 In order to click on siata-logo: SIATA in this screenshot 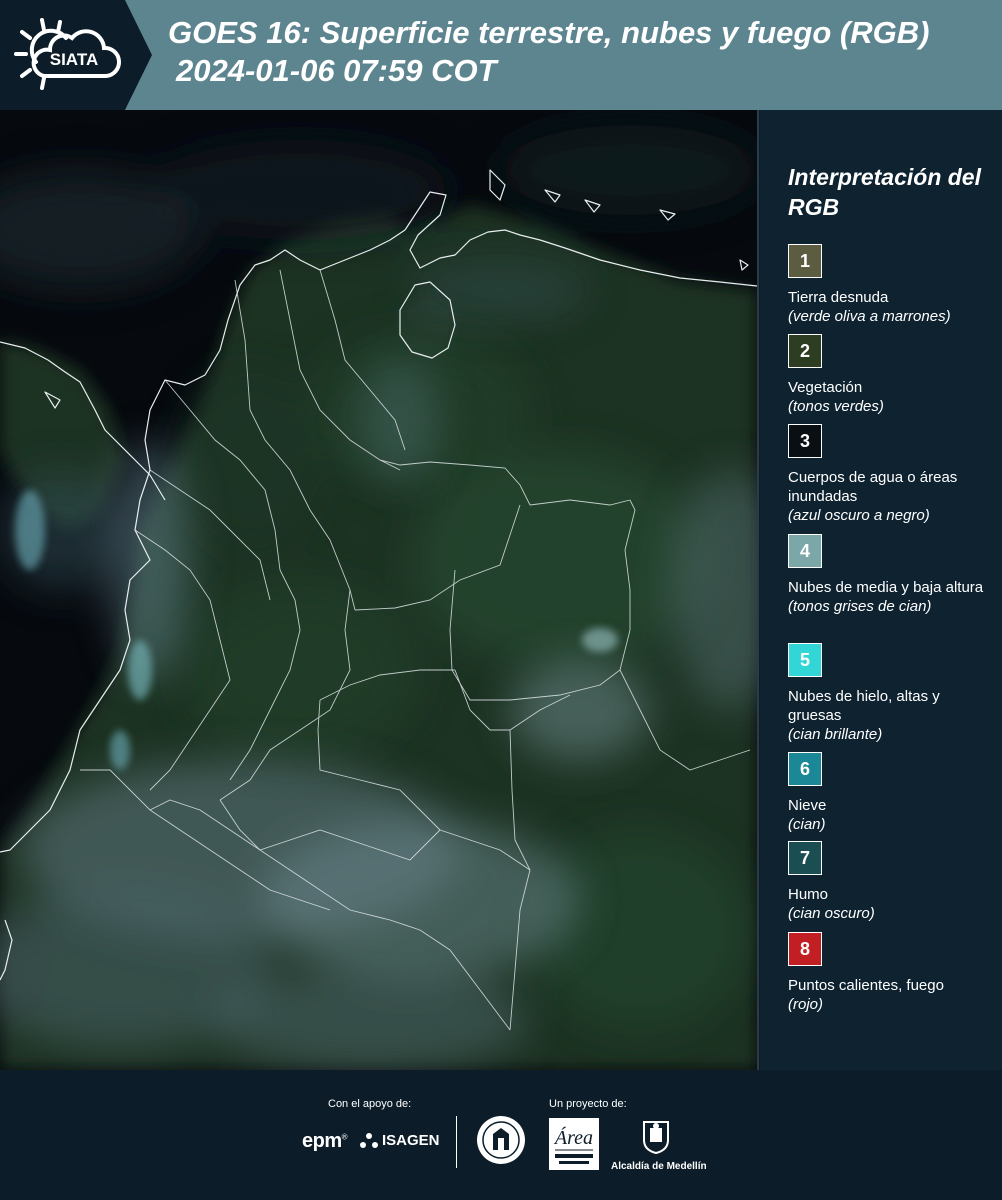, I will do `click(76, 55)`.